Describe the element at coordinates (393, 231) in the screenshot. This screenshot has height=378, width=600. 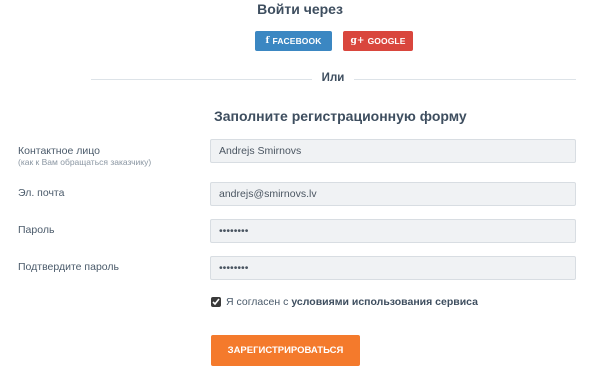
I see `password-input` at that location.